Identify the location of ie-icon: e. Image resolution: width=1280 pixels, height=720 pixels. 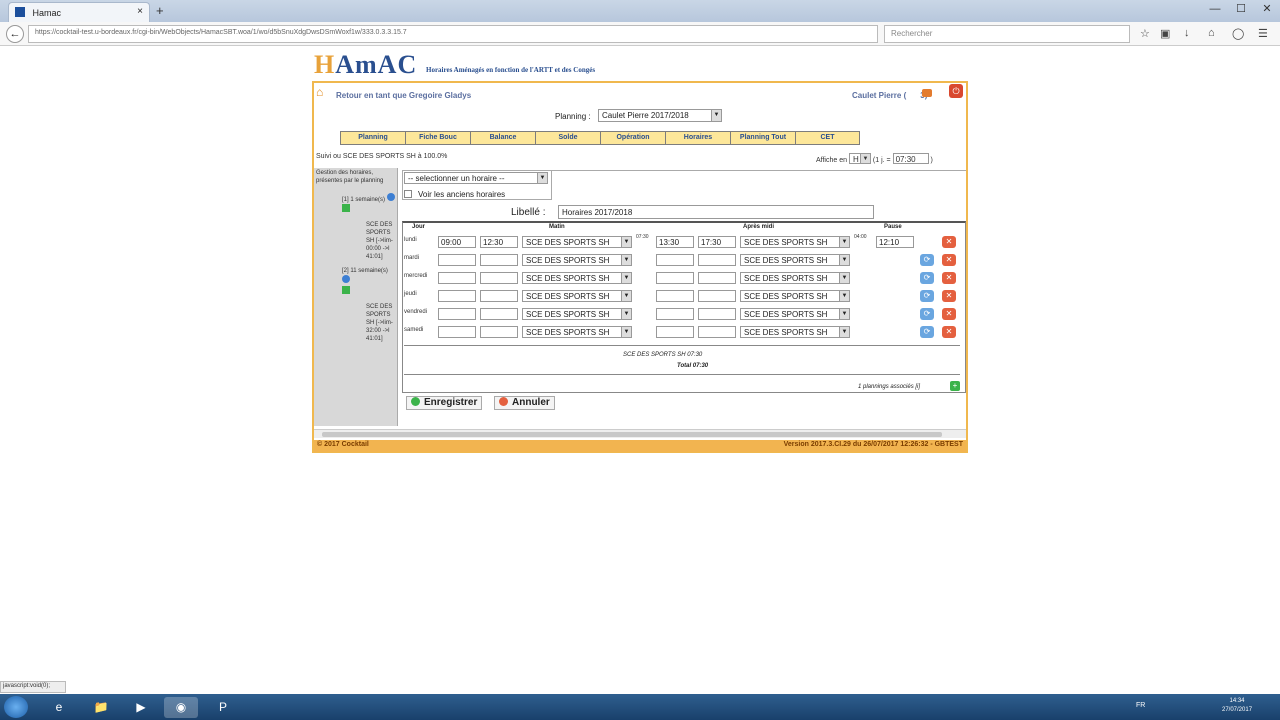
(59, 707).